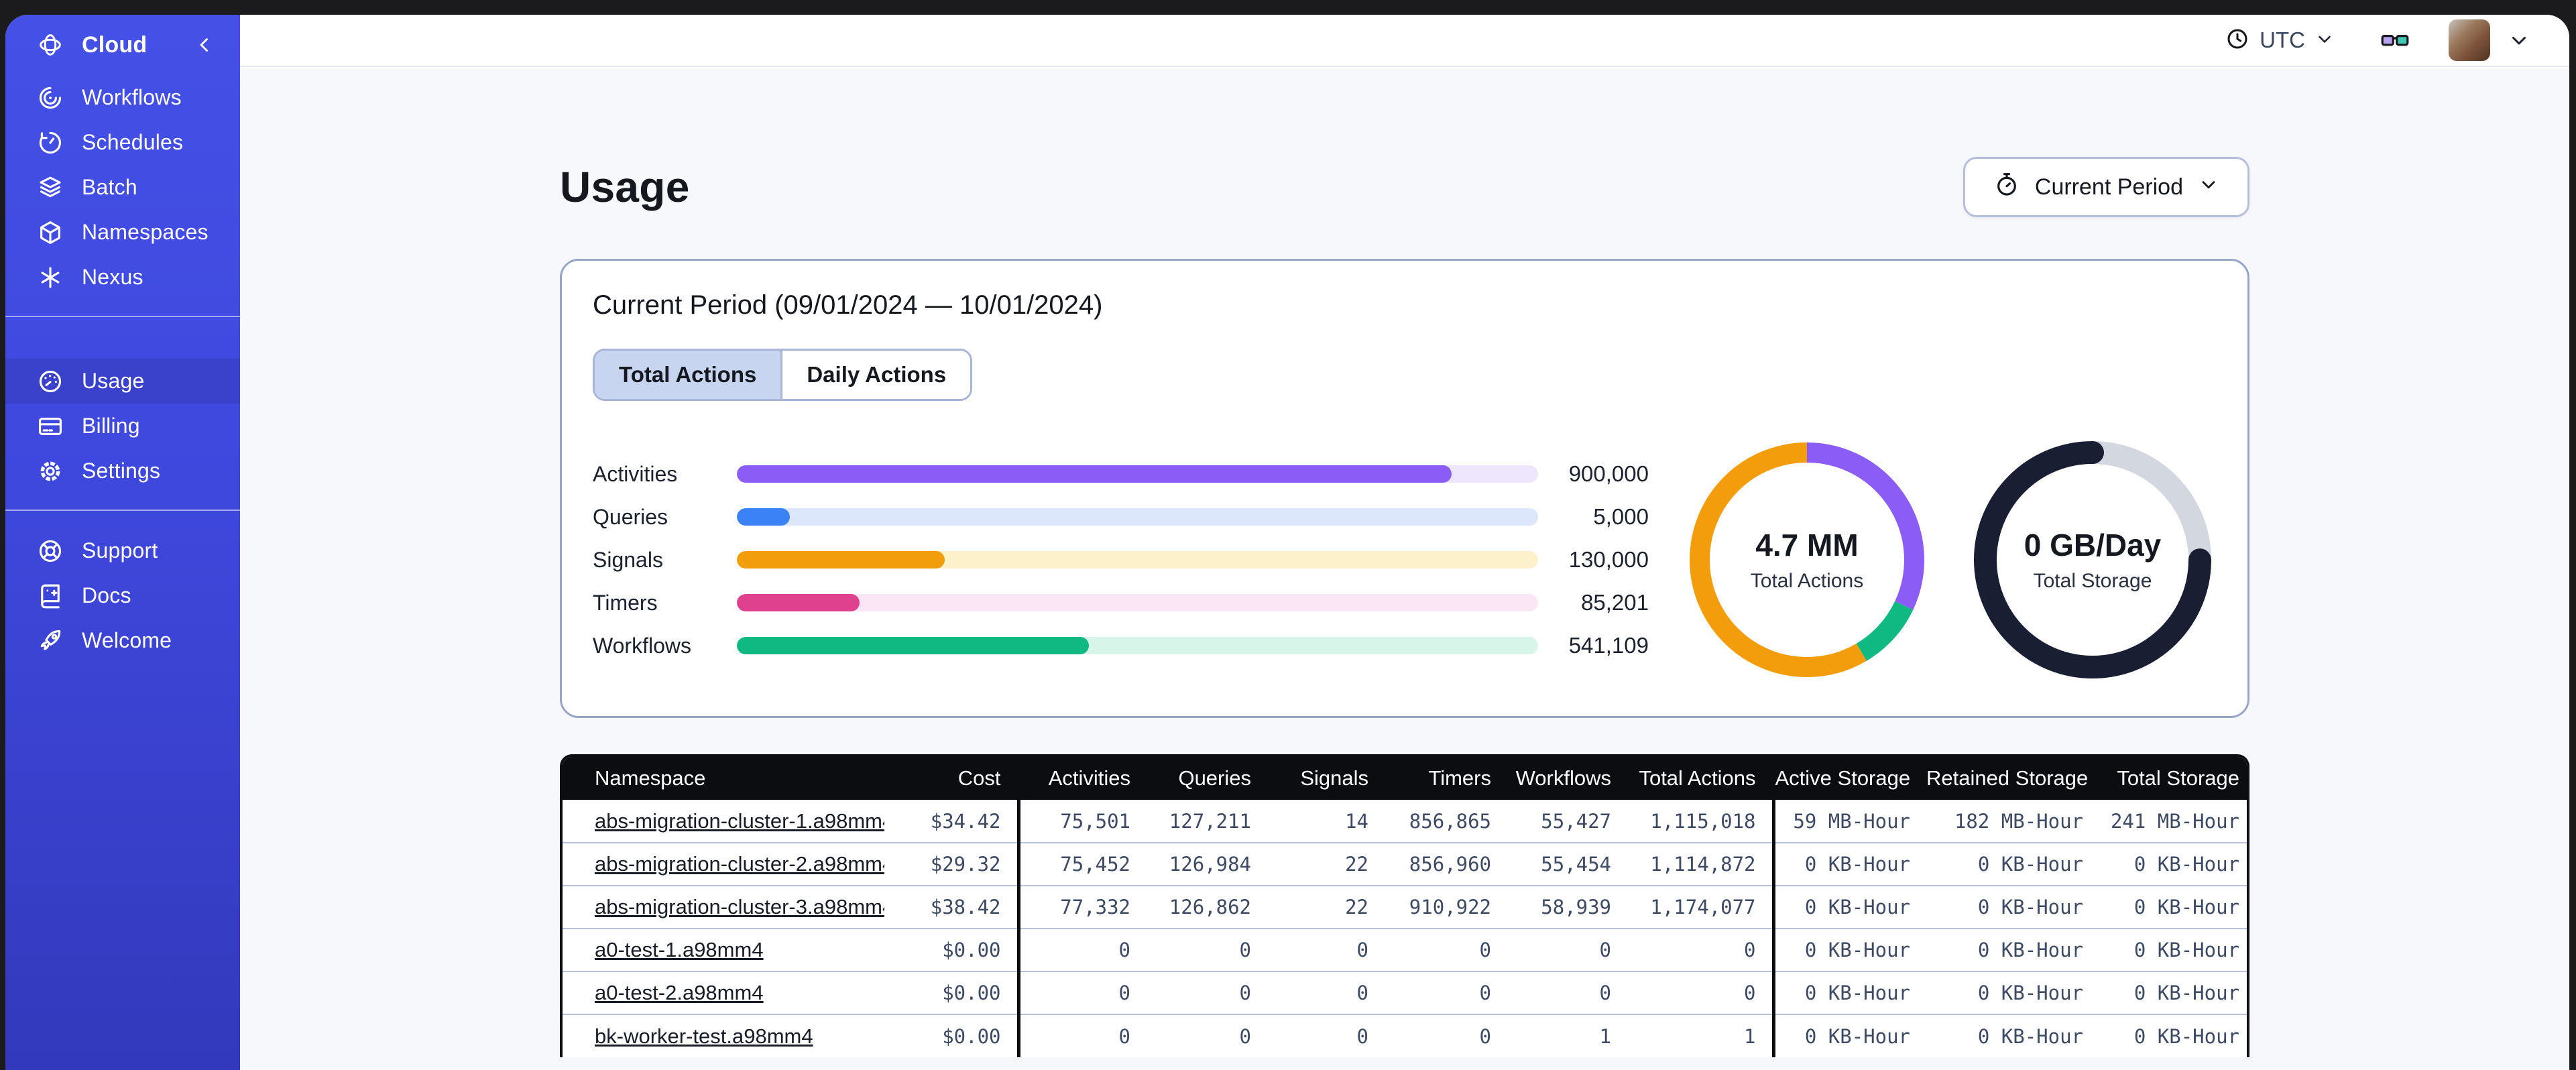 Image resolution: width=2576 pixels, height=1070 pixels. I want to click on sidebar-nav-footer: Support Docs Welcome, so click(122, 595).